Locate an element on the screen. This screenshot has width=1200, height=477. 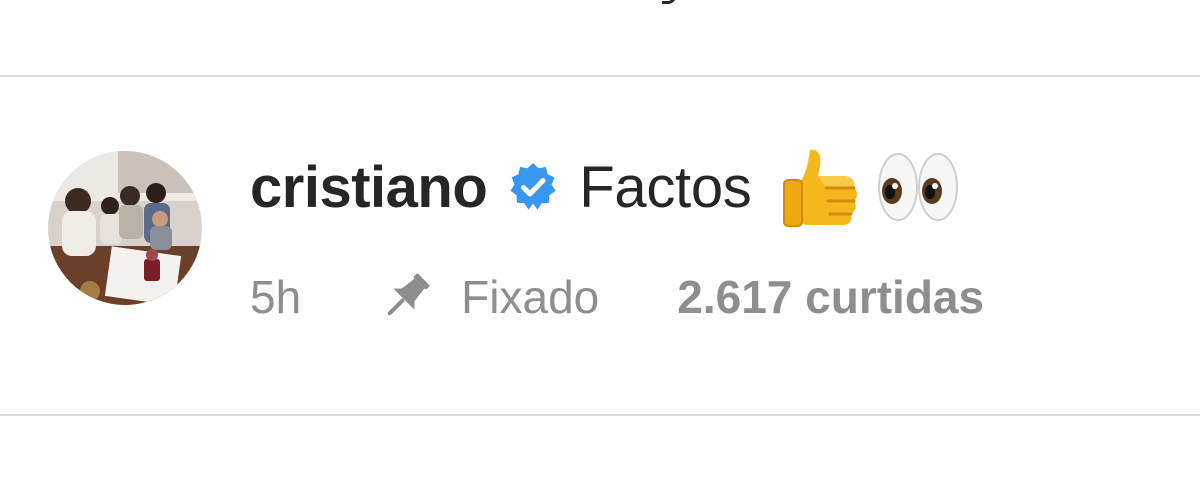
thumbs-up-icon is located at coordinates (820, 187).